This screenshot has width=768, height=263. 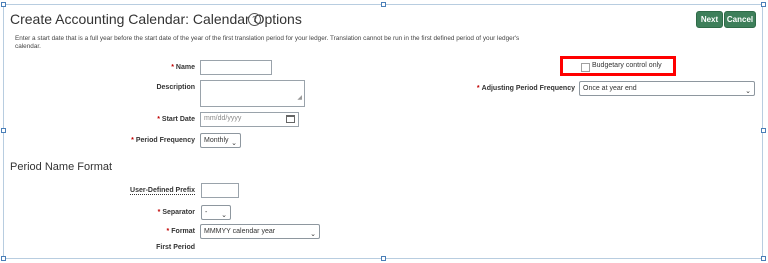 I want to click on resize-handle-right, so click(x=763, y=130).